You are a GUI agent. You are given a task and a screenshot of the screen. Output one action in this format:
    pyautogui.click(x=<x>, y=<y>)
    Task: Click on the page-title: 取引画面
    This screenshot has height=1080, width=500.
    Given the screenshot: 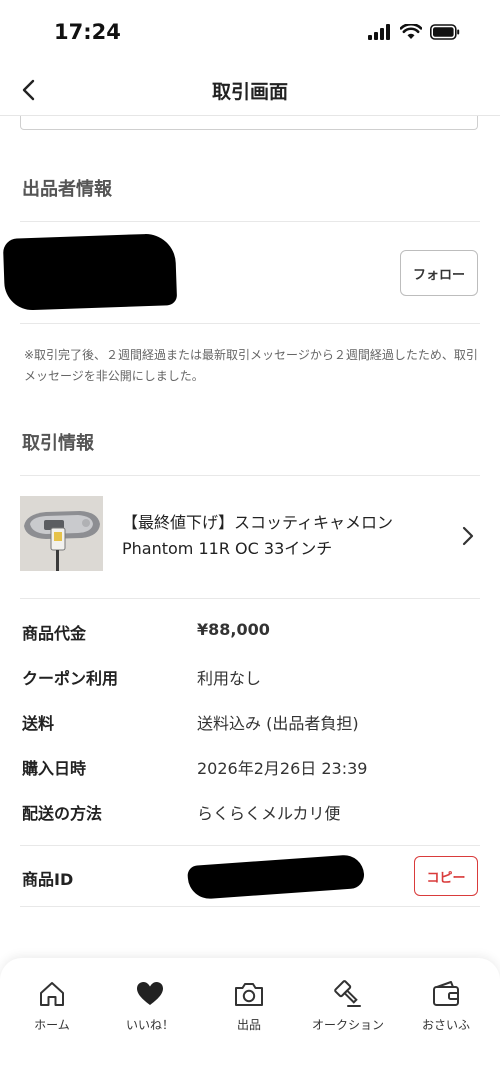 What is the action you would take?
    pyautogui.click(x=249, y=92)
    